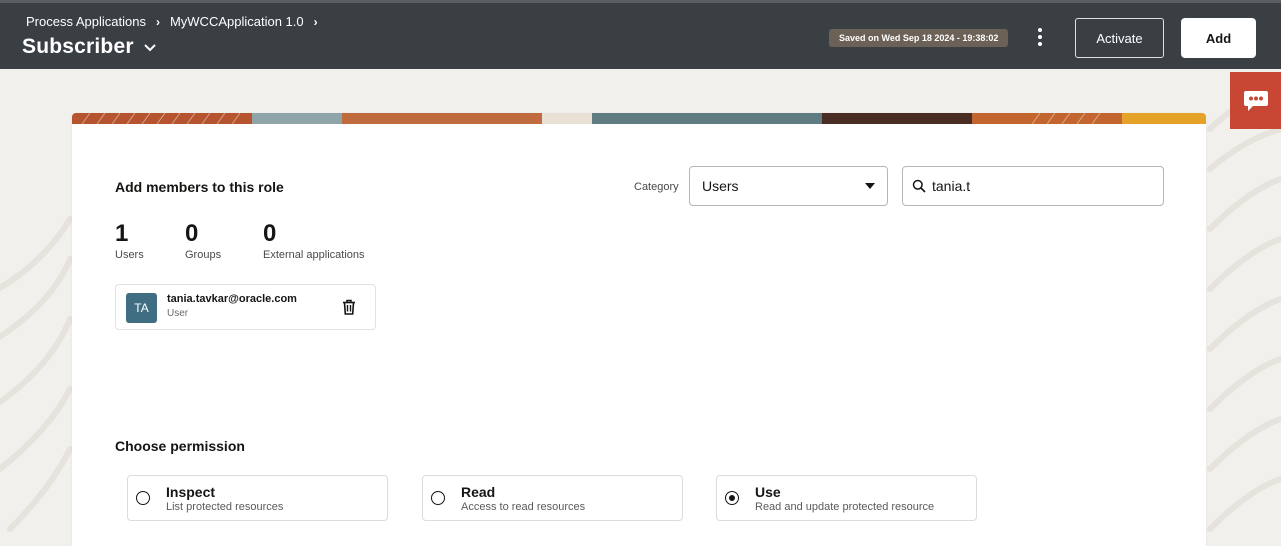 This screenshot has width=1281, height=546. Describe the element at coordinates (129, 240) in the screenshot. I see `users-count: 1 Users` at that location.